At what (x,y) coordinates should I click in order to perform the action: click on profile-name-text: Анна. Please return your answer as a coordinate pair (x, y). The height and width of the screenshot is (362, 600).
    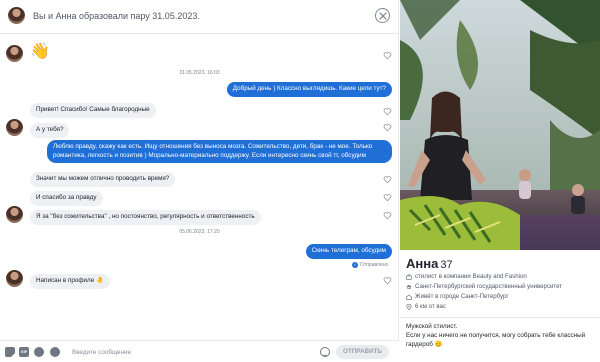
    Looking at the image, I should click on (422, 263).